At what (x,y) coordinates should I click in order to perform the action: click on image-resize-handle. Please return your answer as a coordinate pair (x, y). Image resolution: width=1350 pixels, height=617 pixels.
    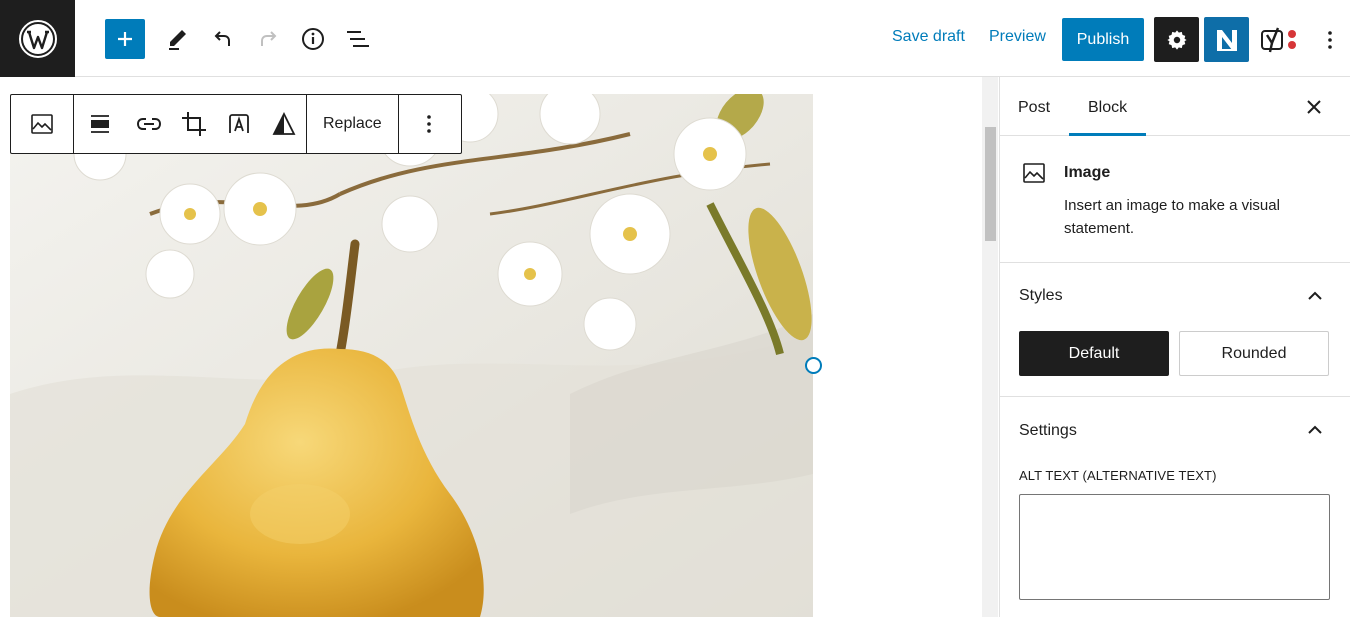
    Looking at the image, I should click on (813, 365).